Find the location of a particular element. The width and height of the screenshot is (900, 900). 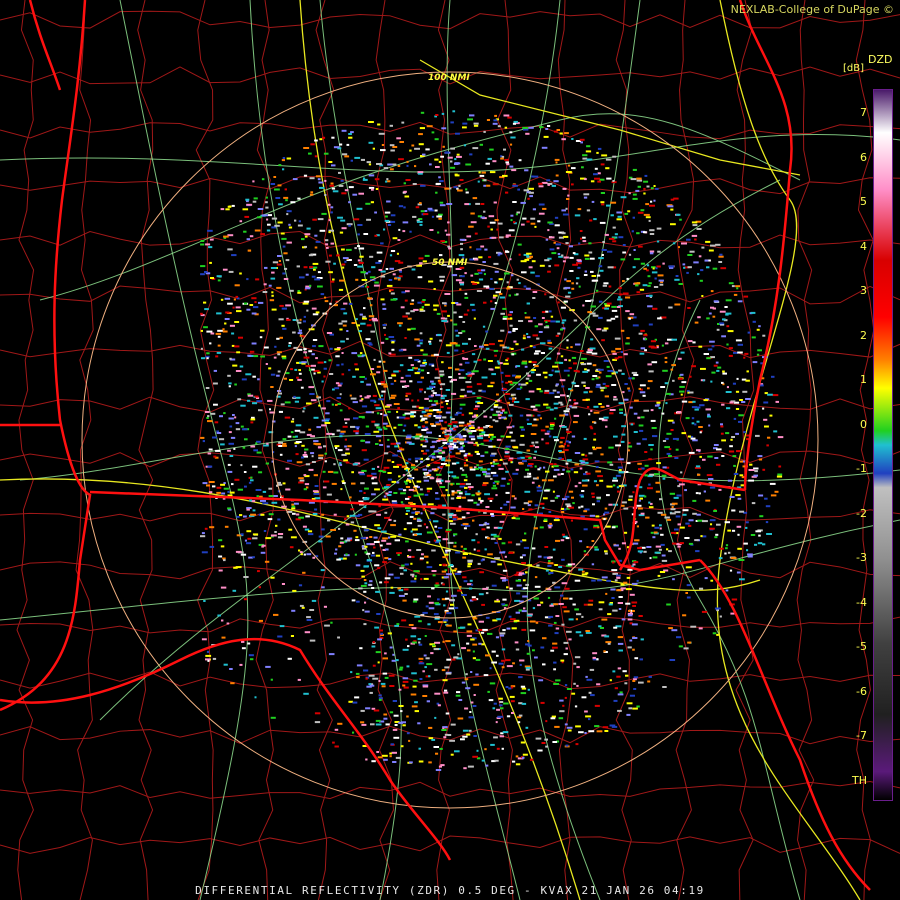

state-border is located at coordinates (765, 245).